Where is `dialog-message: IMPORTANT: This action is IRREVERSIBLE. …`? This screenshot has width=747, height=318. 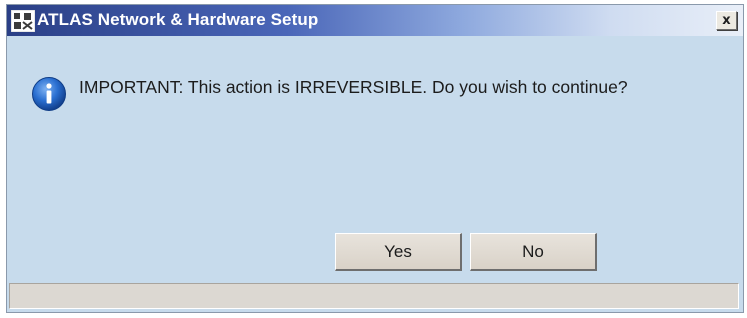 dialog-message: IMPORTANT: This action is IRREVERSIBLE. … is located at coordinates (353, 87).